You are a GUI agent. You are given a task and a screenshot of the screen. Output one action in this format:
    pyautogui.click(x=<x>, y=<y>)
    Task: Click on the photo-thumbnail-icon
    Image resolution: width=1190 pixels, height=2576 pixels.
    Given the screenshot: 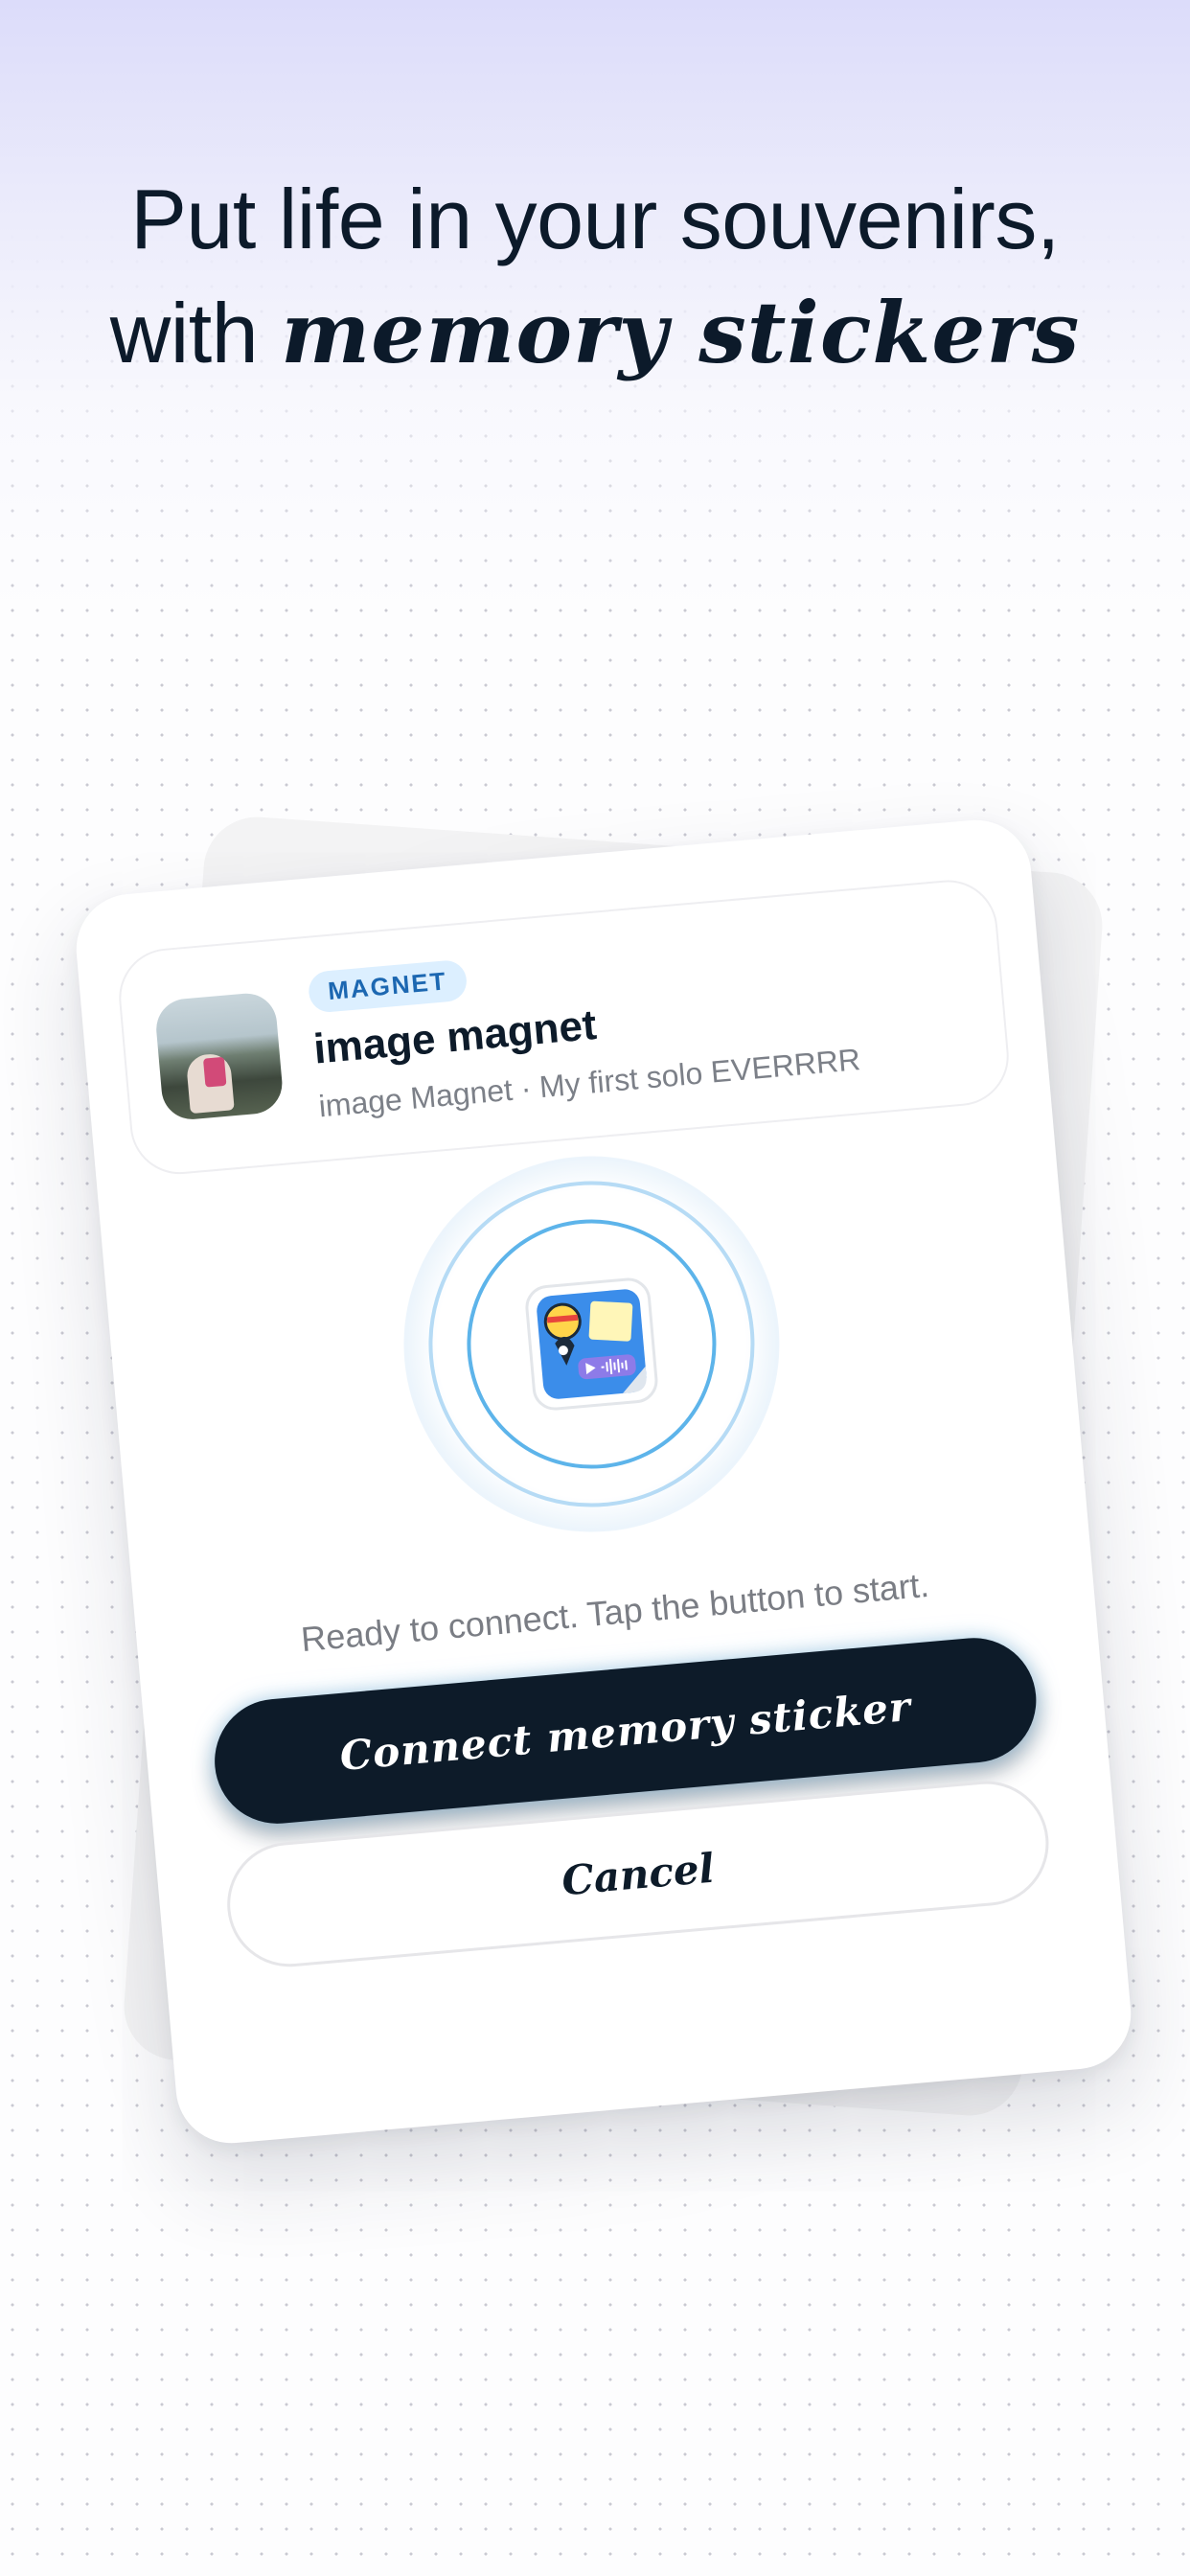 What is the action you would take?
    pyautogui.click(x=220, y=1056)
    